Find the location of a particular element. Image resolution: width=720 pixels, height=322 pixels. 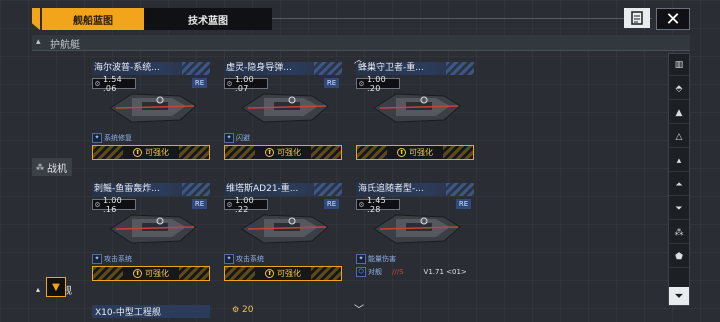

category-fighter-label: 战机 is located at coordinates (57, 169).